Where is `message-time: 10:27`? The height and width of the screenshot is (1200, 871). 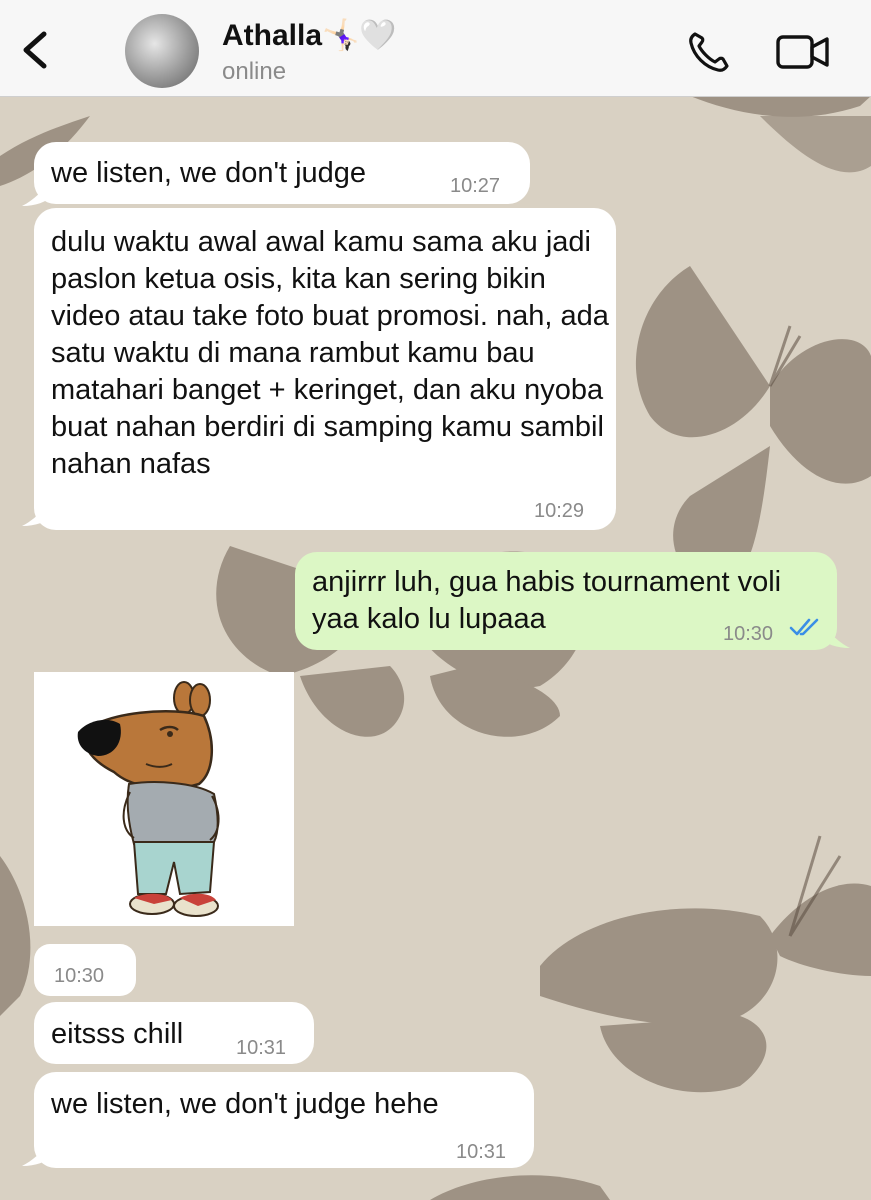
message-time: 10:27 is located at coordinates (475, 186).